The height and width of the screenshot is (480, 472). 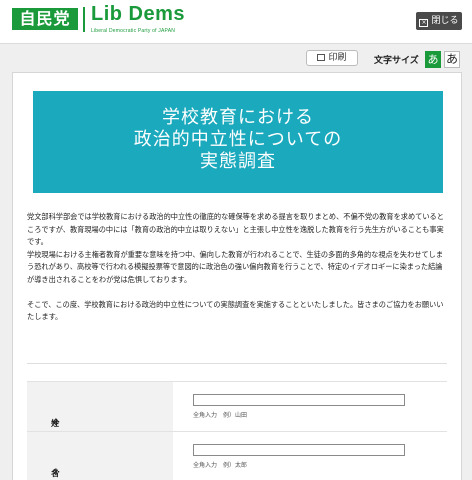 What do you see at coordinates (337, 58) in the screenshot?
I see `print-button-label: 印刷` at bounding box center [337, 58].